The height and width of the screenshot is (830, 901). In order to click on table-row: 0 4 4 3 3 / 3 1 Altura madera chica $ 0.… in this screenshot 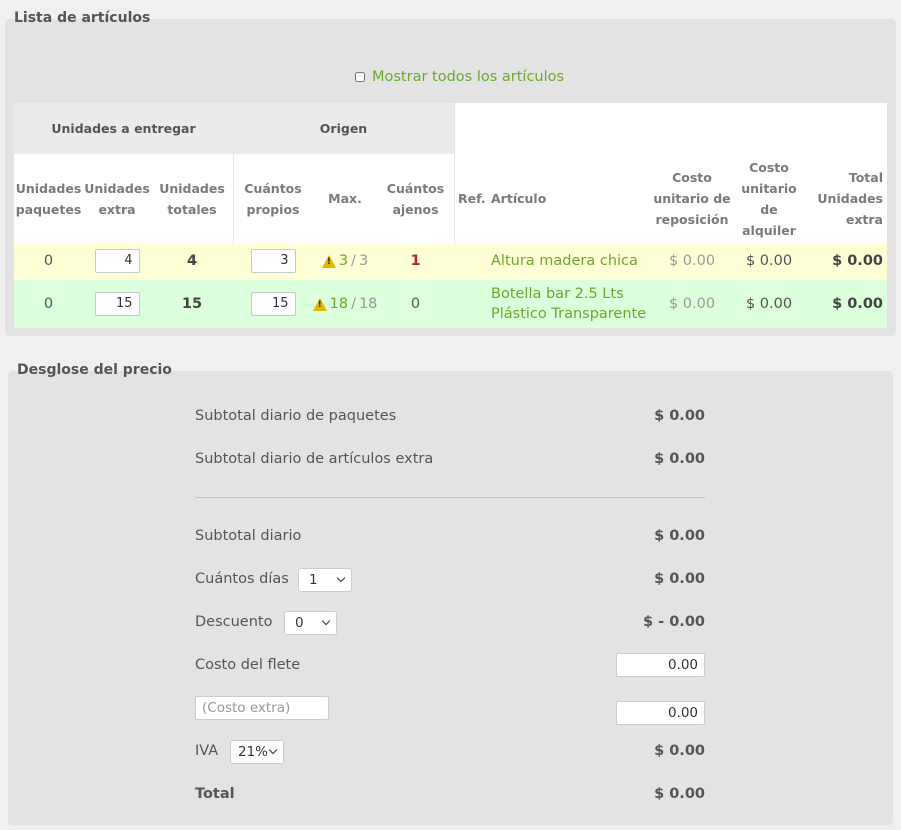, I will do `click(450, 261)`.